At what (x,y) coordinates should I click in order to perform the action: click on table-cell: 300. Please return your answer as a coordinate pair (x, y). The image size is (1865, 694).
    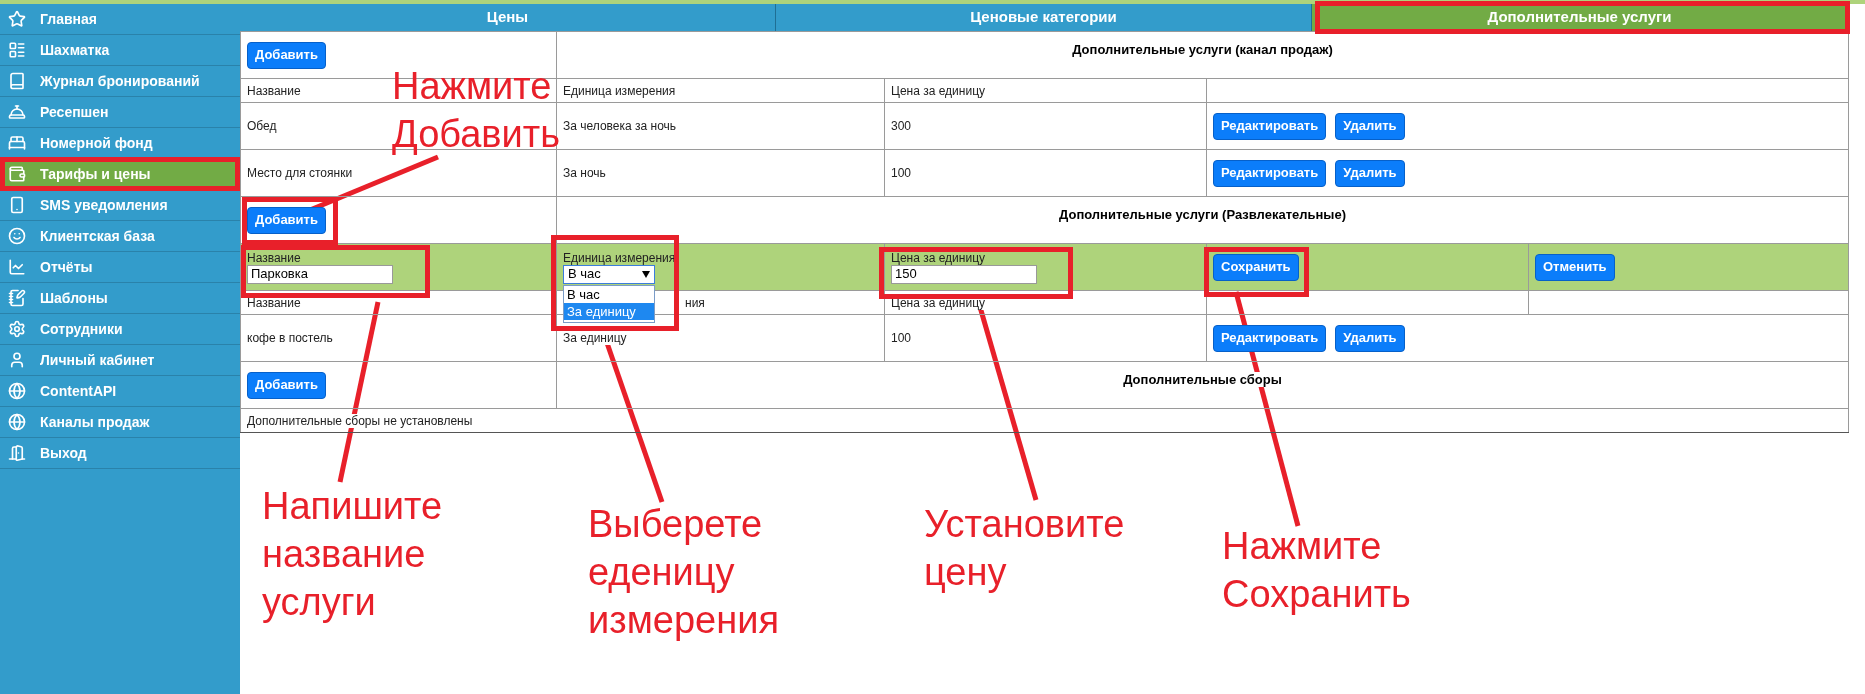
    Looking at the image, I should click on (901, 126).